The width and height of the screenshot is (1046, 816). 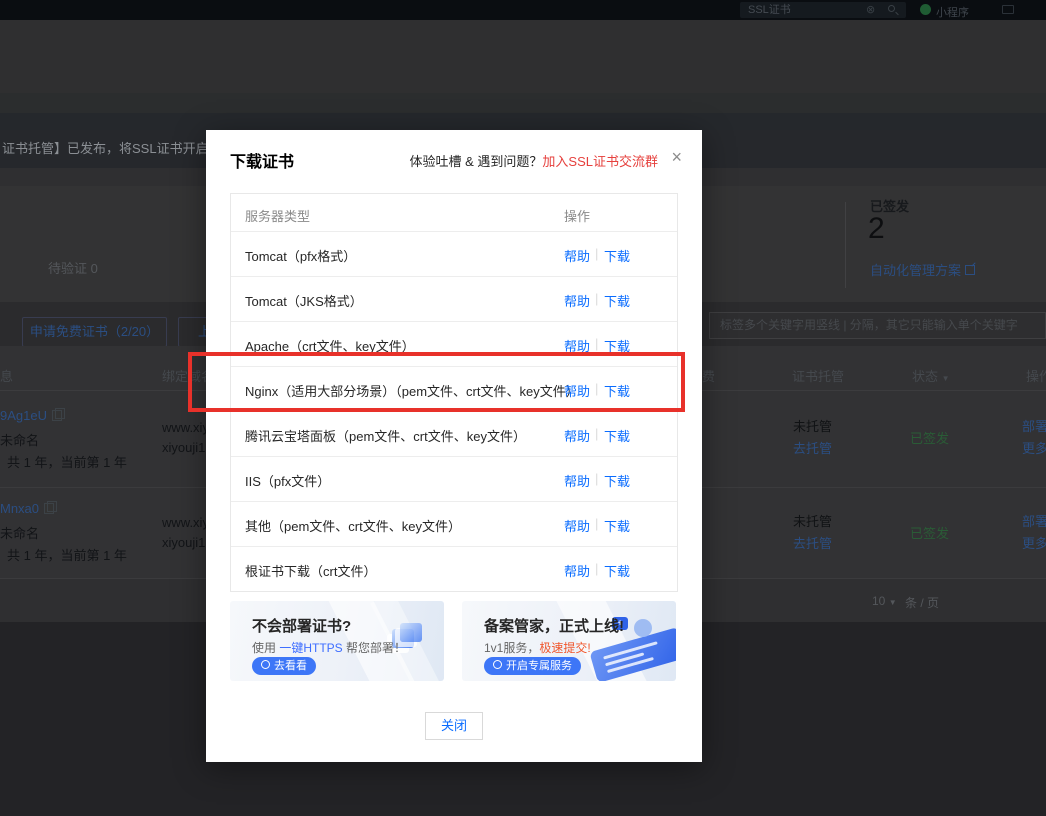 I want to click on banner-desc-suffix: 帮您部署！, so click(x=374, y=648).